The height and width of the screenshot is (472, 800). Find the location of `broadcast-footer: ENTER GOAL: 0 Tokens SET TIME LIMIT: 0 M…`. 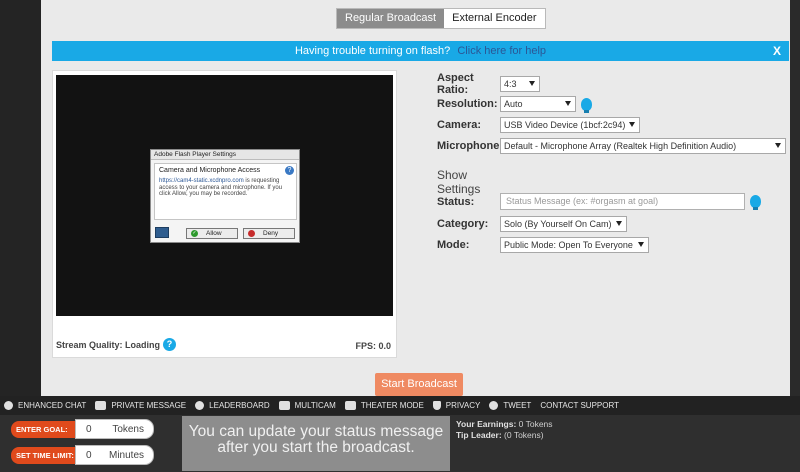

broadcast-footer: ENTER GOAL: 0 Tokens SET TIME LIMIT: 0 M… is located at coordinates (400, 443).